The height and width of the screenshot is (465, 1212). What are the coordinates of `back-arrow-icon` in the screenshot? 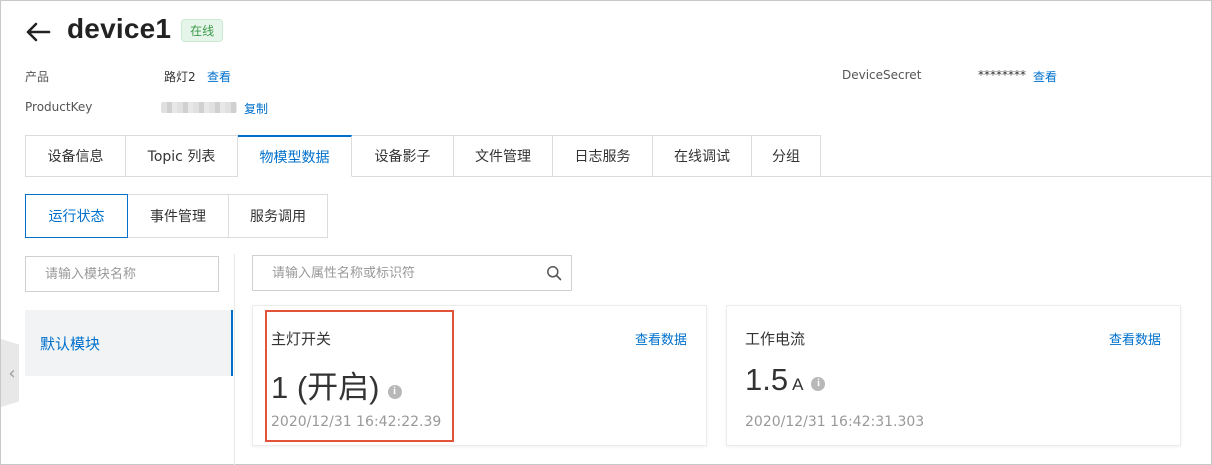 It's located at (38, 32).